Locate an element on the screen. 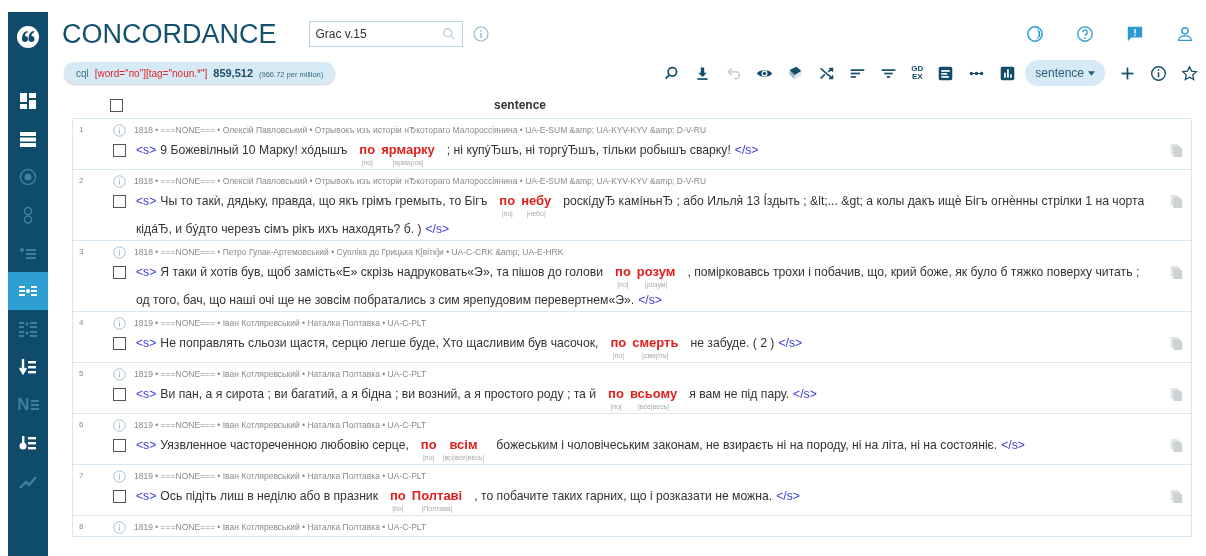  left-context: Я таки й хотів був, щоб замість«Е» скрізь надруковать«Э», та пішов до голови is located at coordinates (382, 272).